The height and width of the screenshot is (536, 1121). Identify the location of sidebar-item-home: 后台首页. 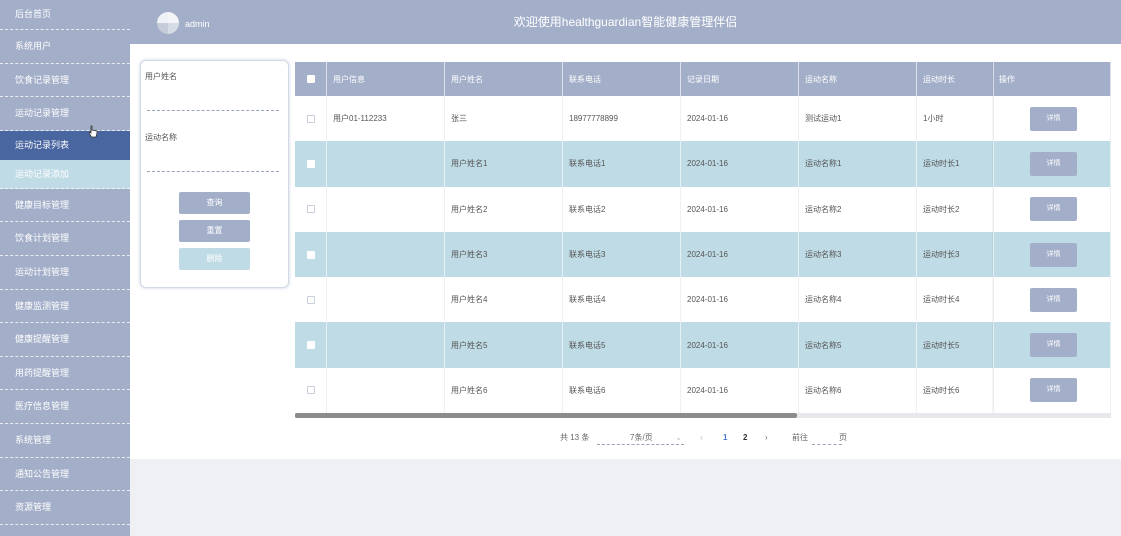
(65, 15).